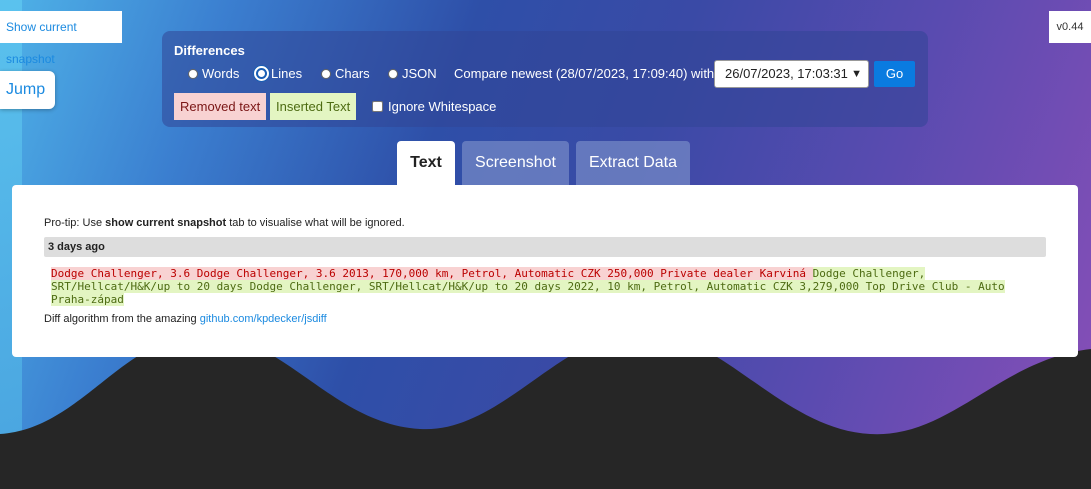 This screenshot has height=489, width=1091. I want to click on mode-label-chars: Chars, so click(352, 73).